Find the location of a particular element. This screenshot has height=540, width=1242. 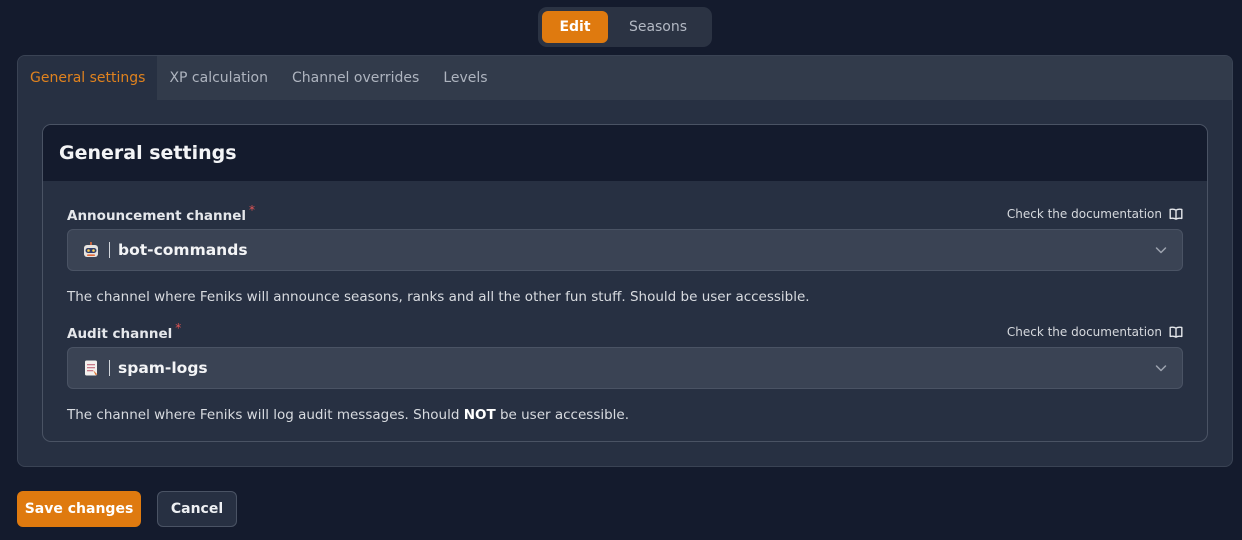

audit-channel-value: spam-logs is located at coordinates (163, 368).